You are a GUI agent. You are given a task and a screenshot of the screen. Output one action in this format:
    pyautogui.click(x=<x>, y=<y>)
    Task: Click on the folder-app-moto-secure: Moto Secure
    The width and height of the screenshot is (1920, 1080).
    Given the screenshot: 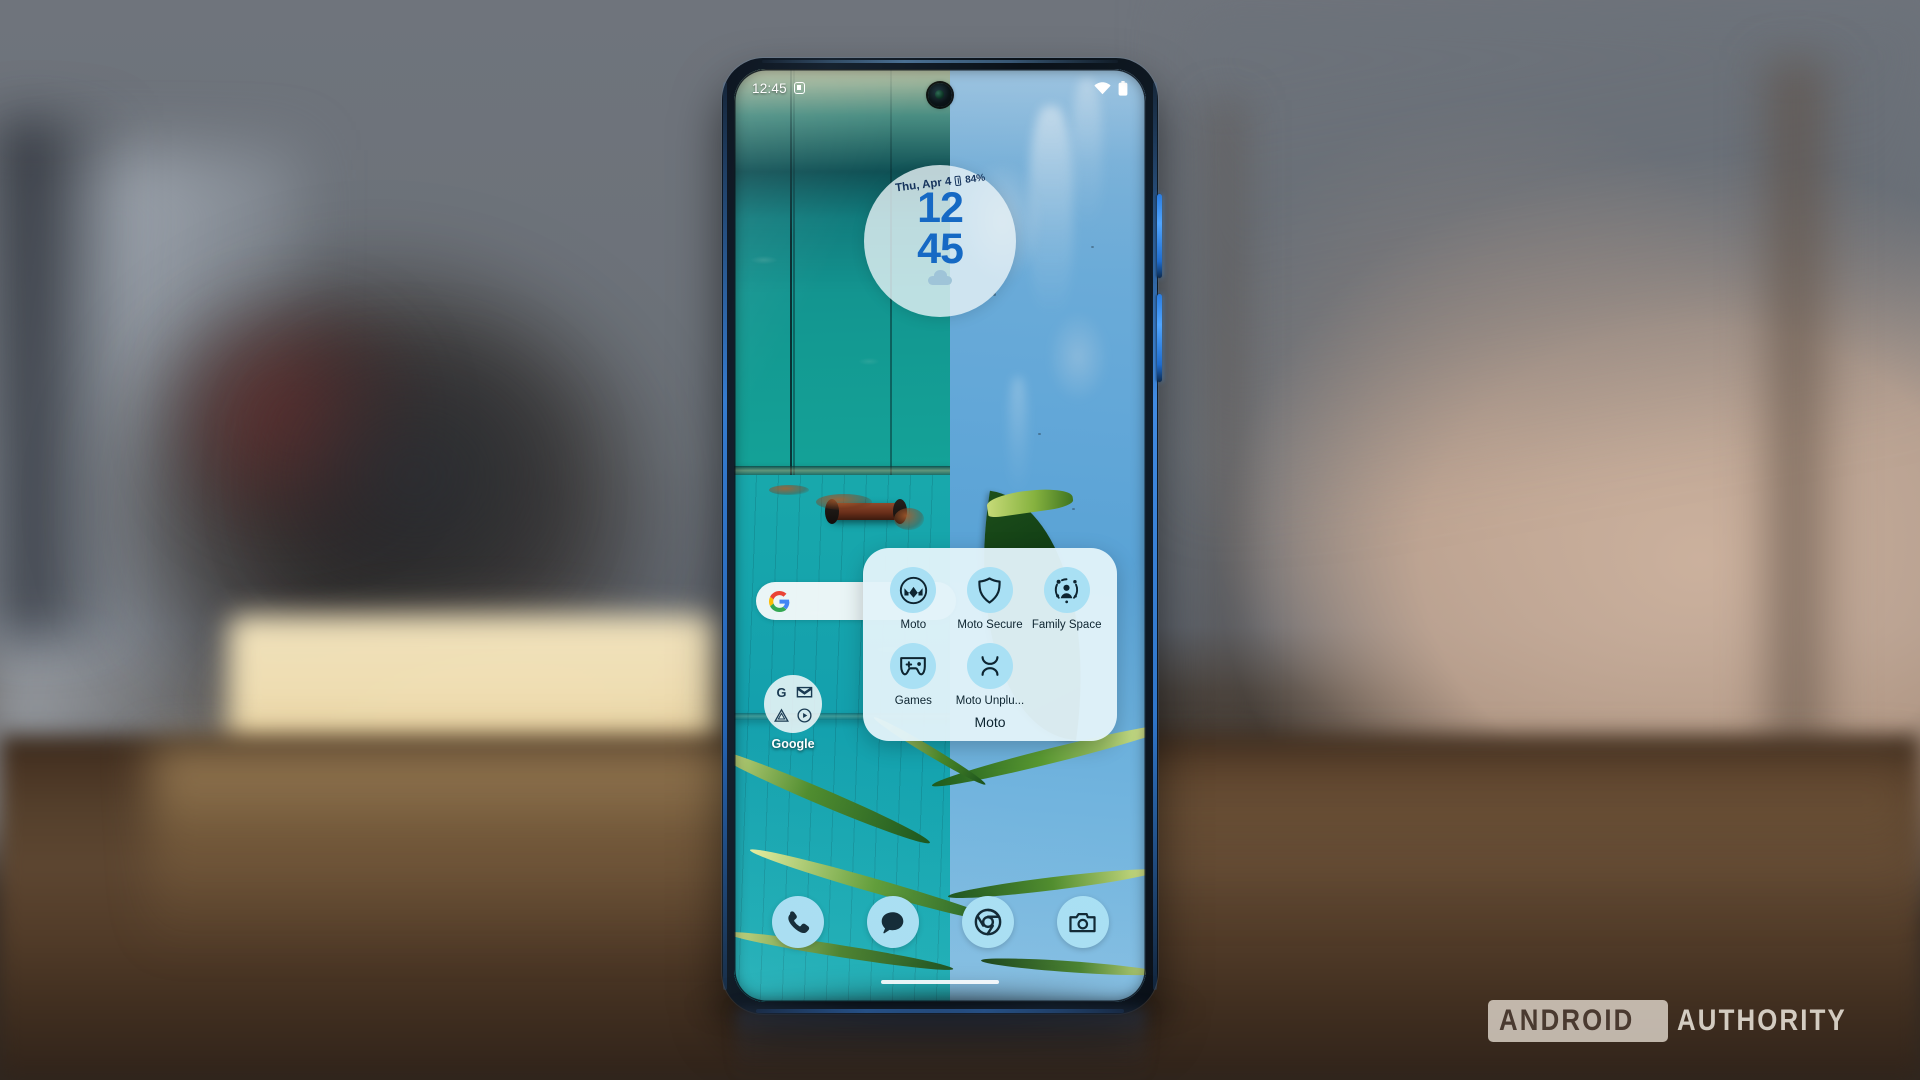 What is the action you would take?
    pyautogui.click(x=990, y=599)
    